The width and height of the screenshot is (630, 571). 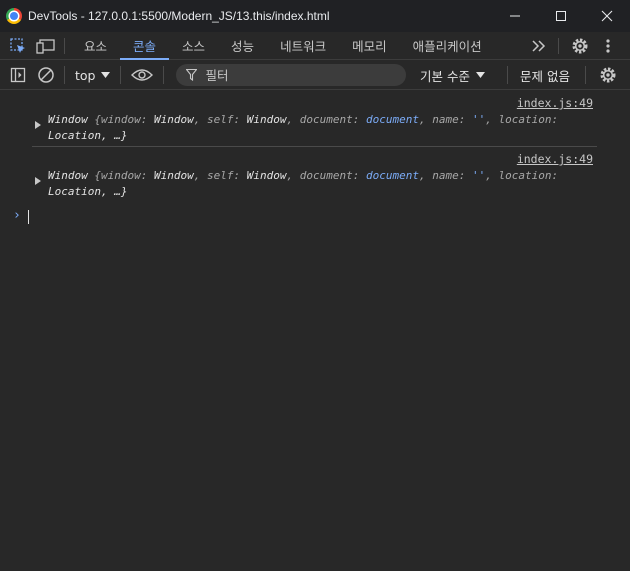 I want to click on log-levels-label: 기본 수준, so click(x=445, y=76).